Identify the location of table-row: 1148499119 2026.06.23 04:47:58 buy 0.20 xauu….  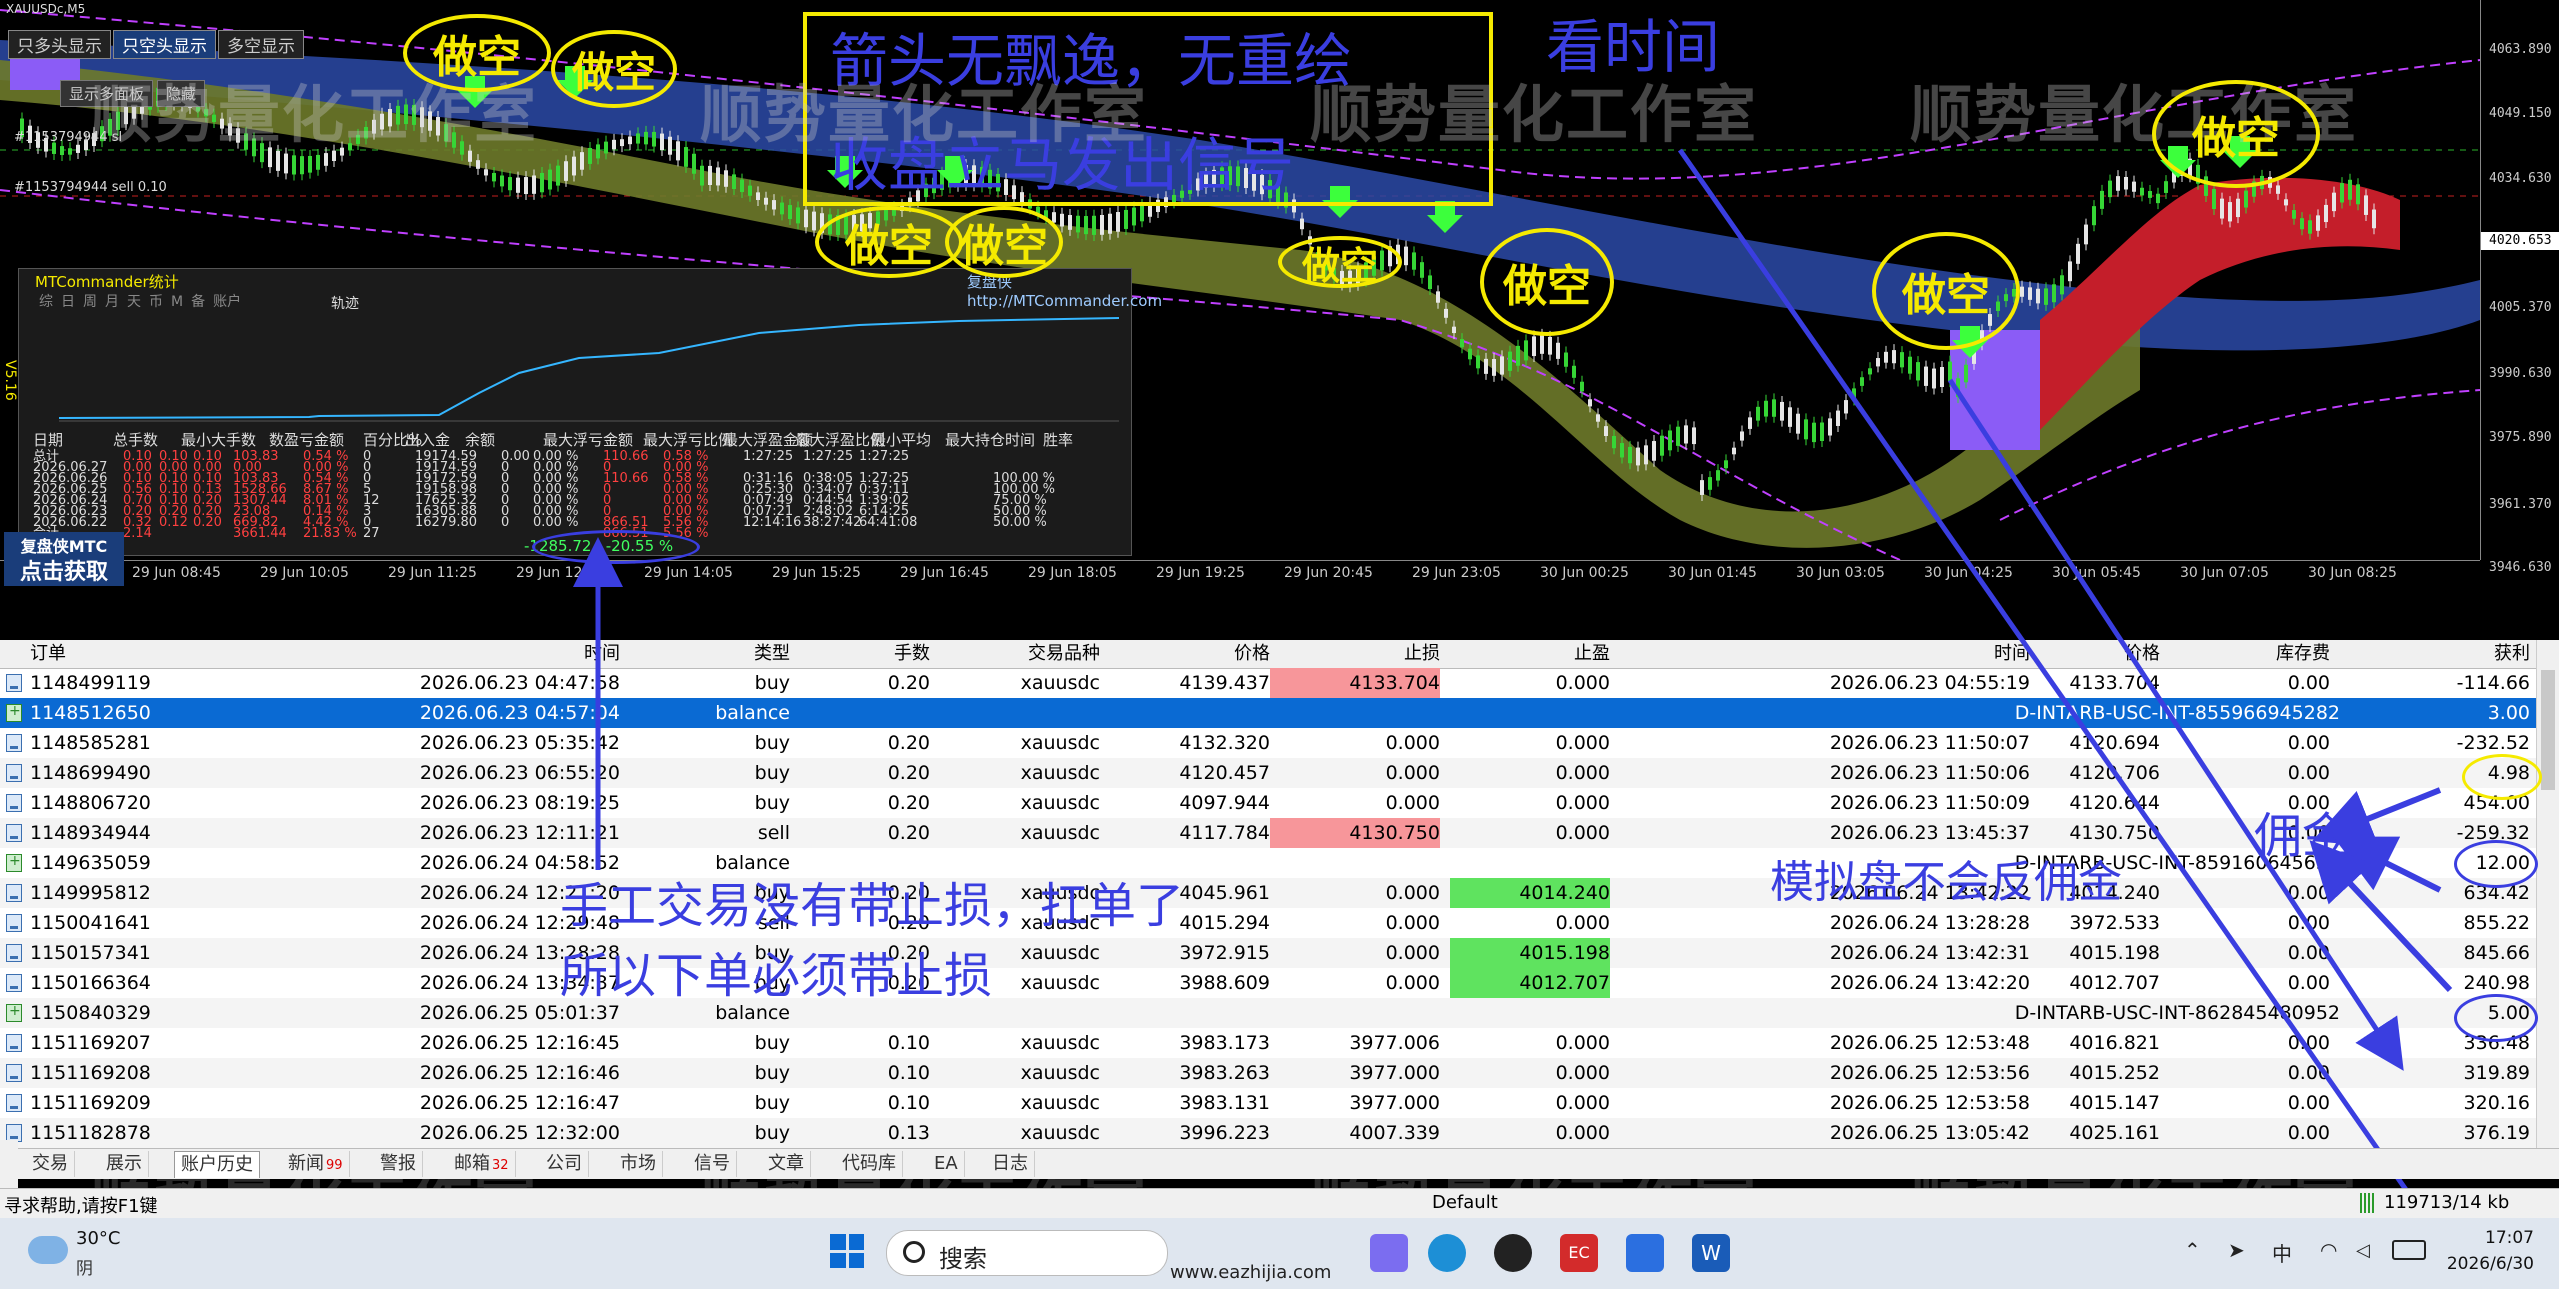
(1268, 683).